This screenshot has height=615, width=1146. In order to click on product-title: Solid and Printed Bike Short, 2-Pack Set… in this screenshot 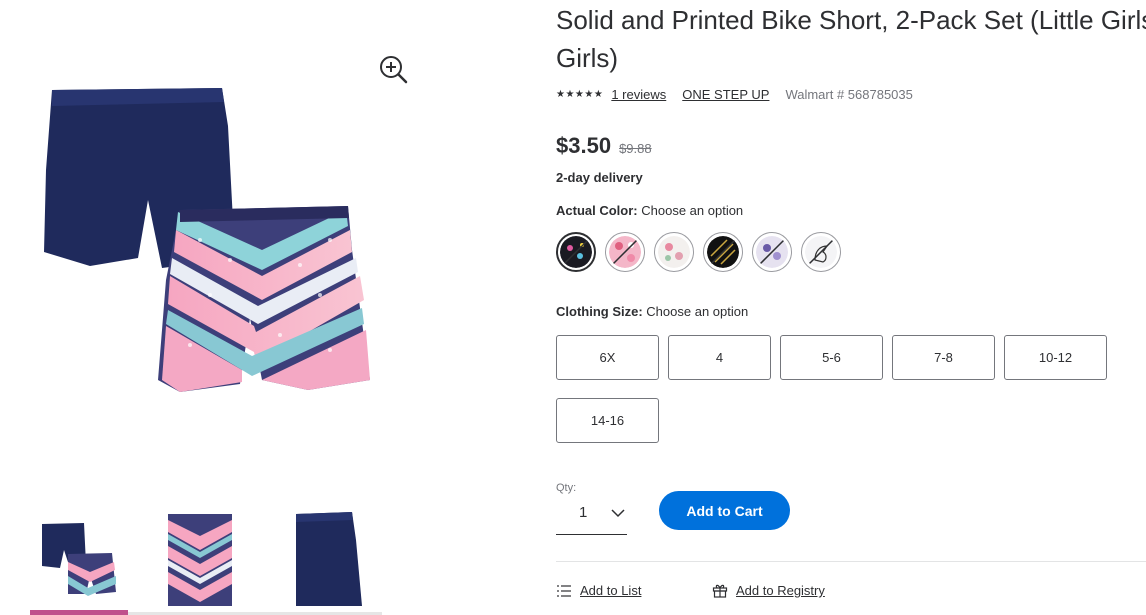, I will do `click(851, 20)`.